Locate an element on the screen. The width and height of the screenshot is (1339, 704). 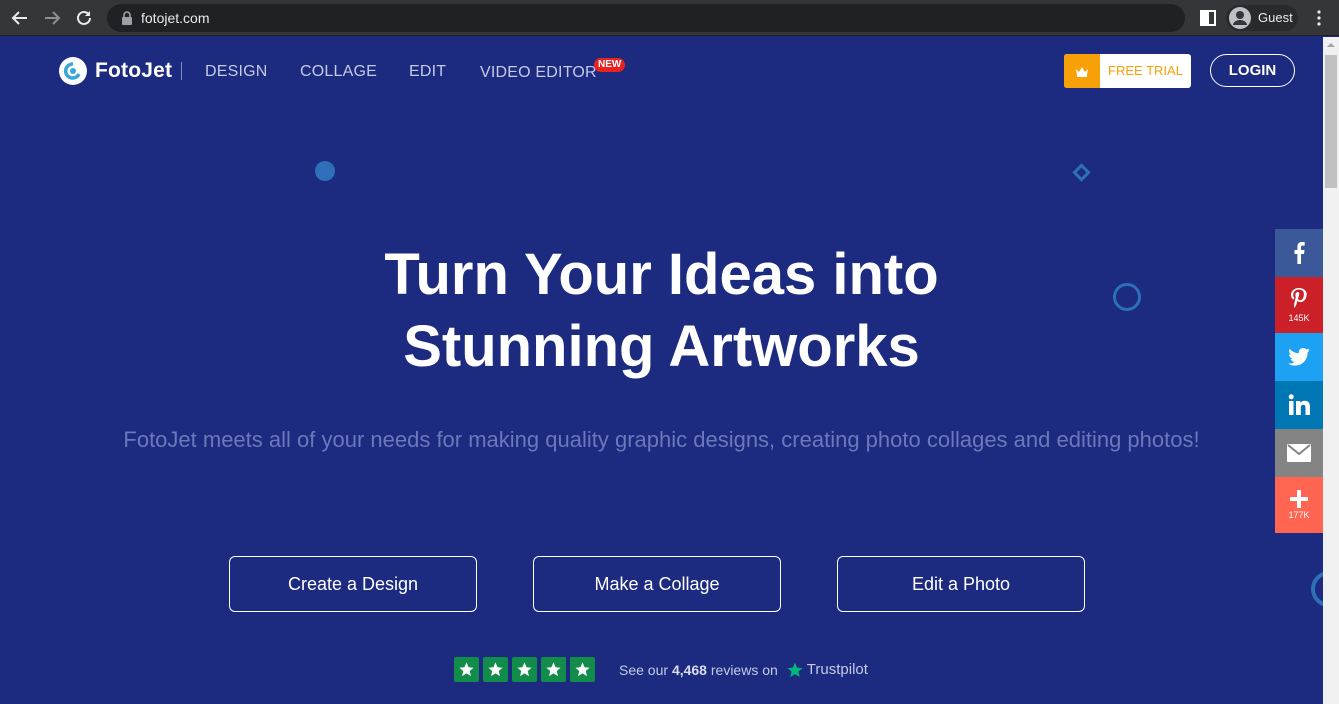
review-text: See our 4,468 reviews on is located at coordinates (698, 670).